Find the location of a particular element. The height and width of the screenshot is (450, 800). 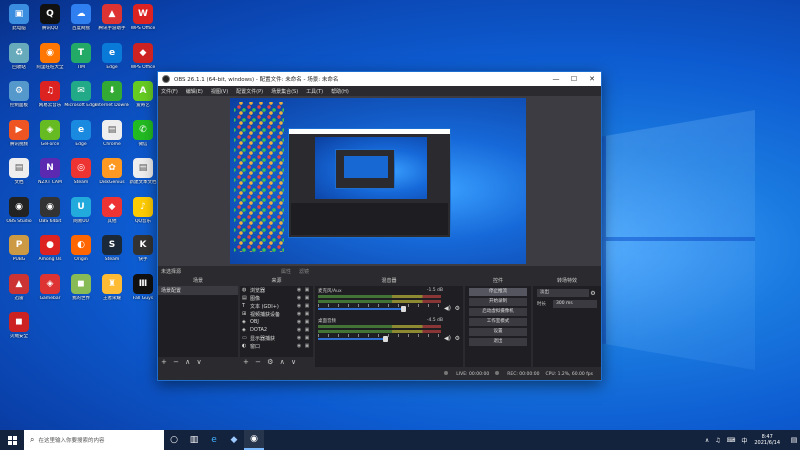

start-button is located at coordinates (12, 440).